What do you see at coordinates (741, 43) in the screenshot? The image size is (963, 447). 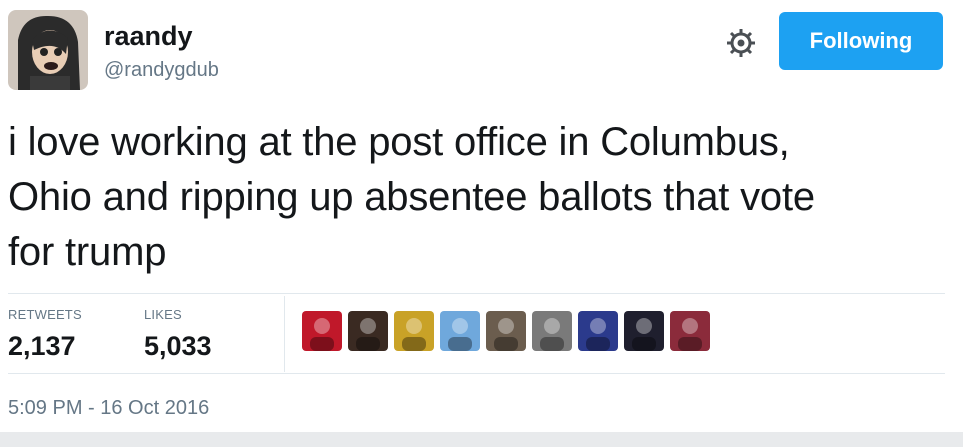 I see `gear-icon` at bounding box center [741, 43].